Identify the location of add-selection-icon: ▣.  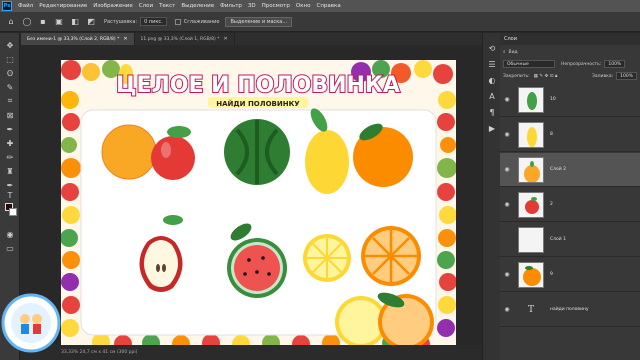
(59, 22).